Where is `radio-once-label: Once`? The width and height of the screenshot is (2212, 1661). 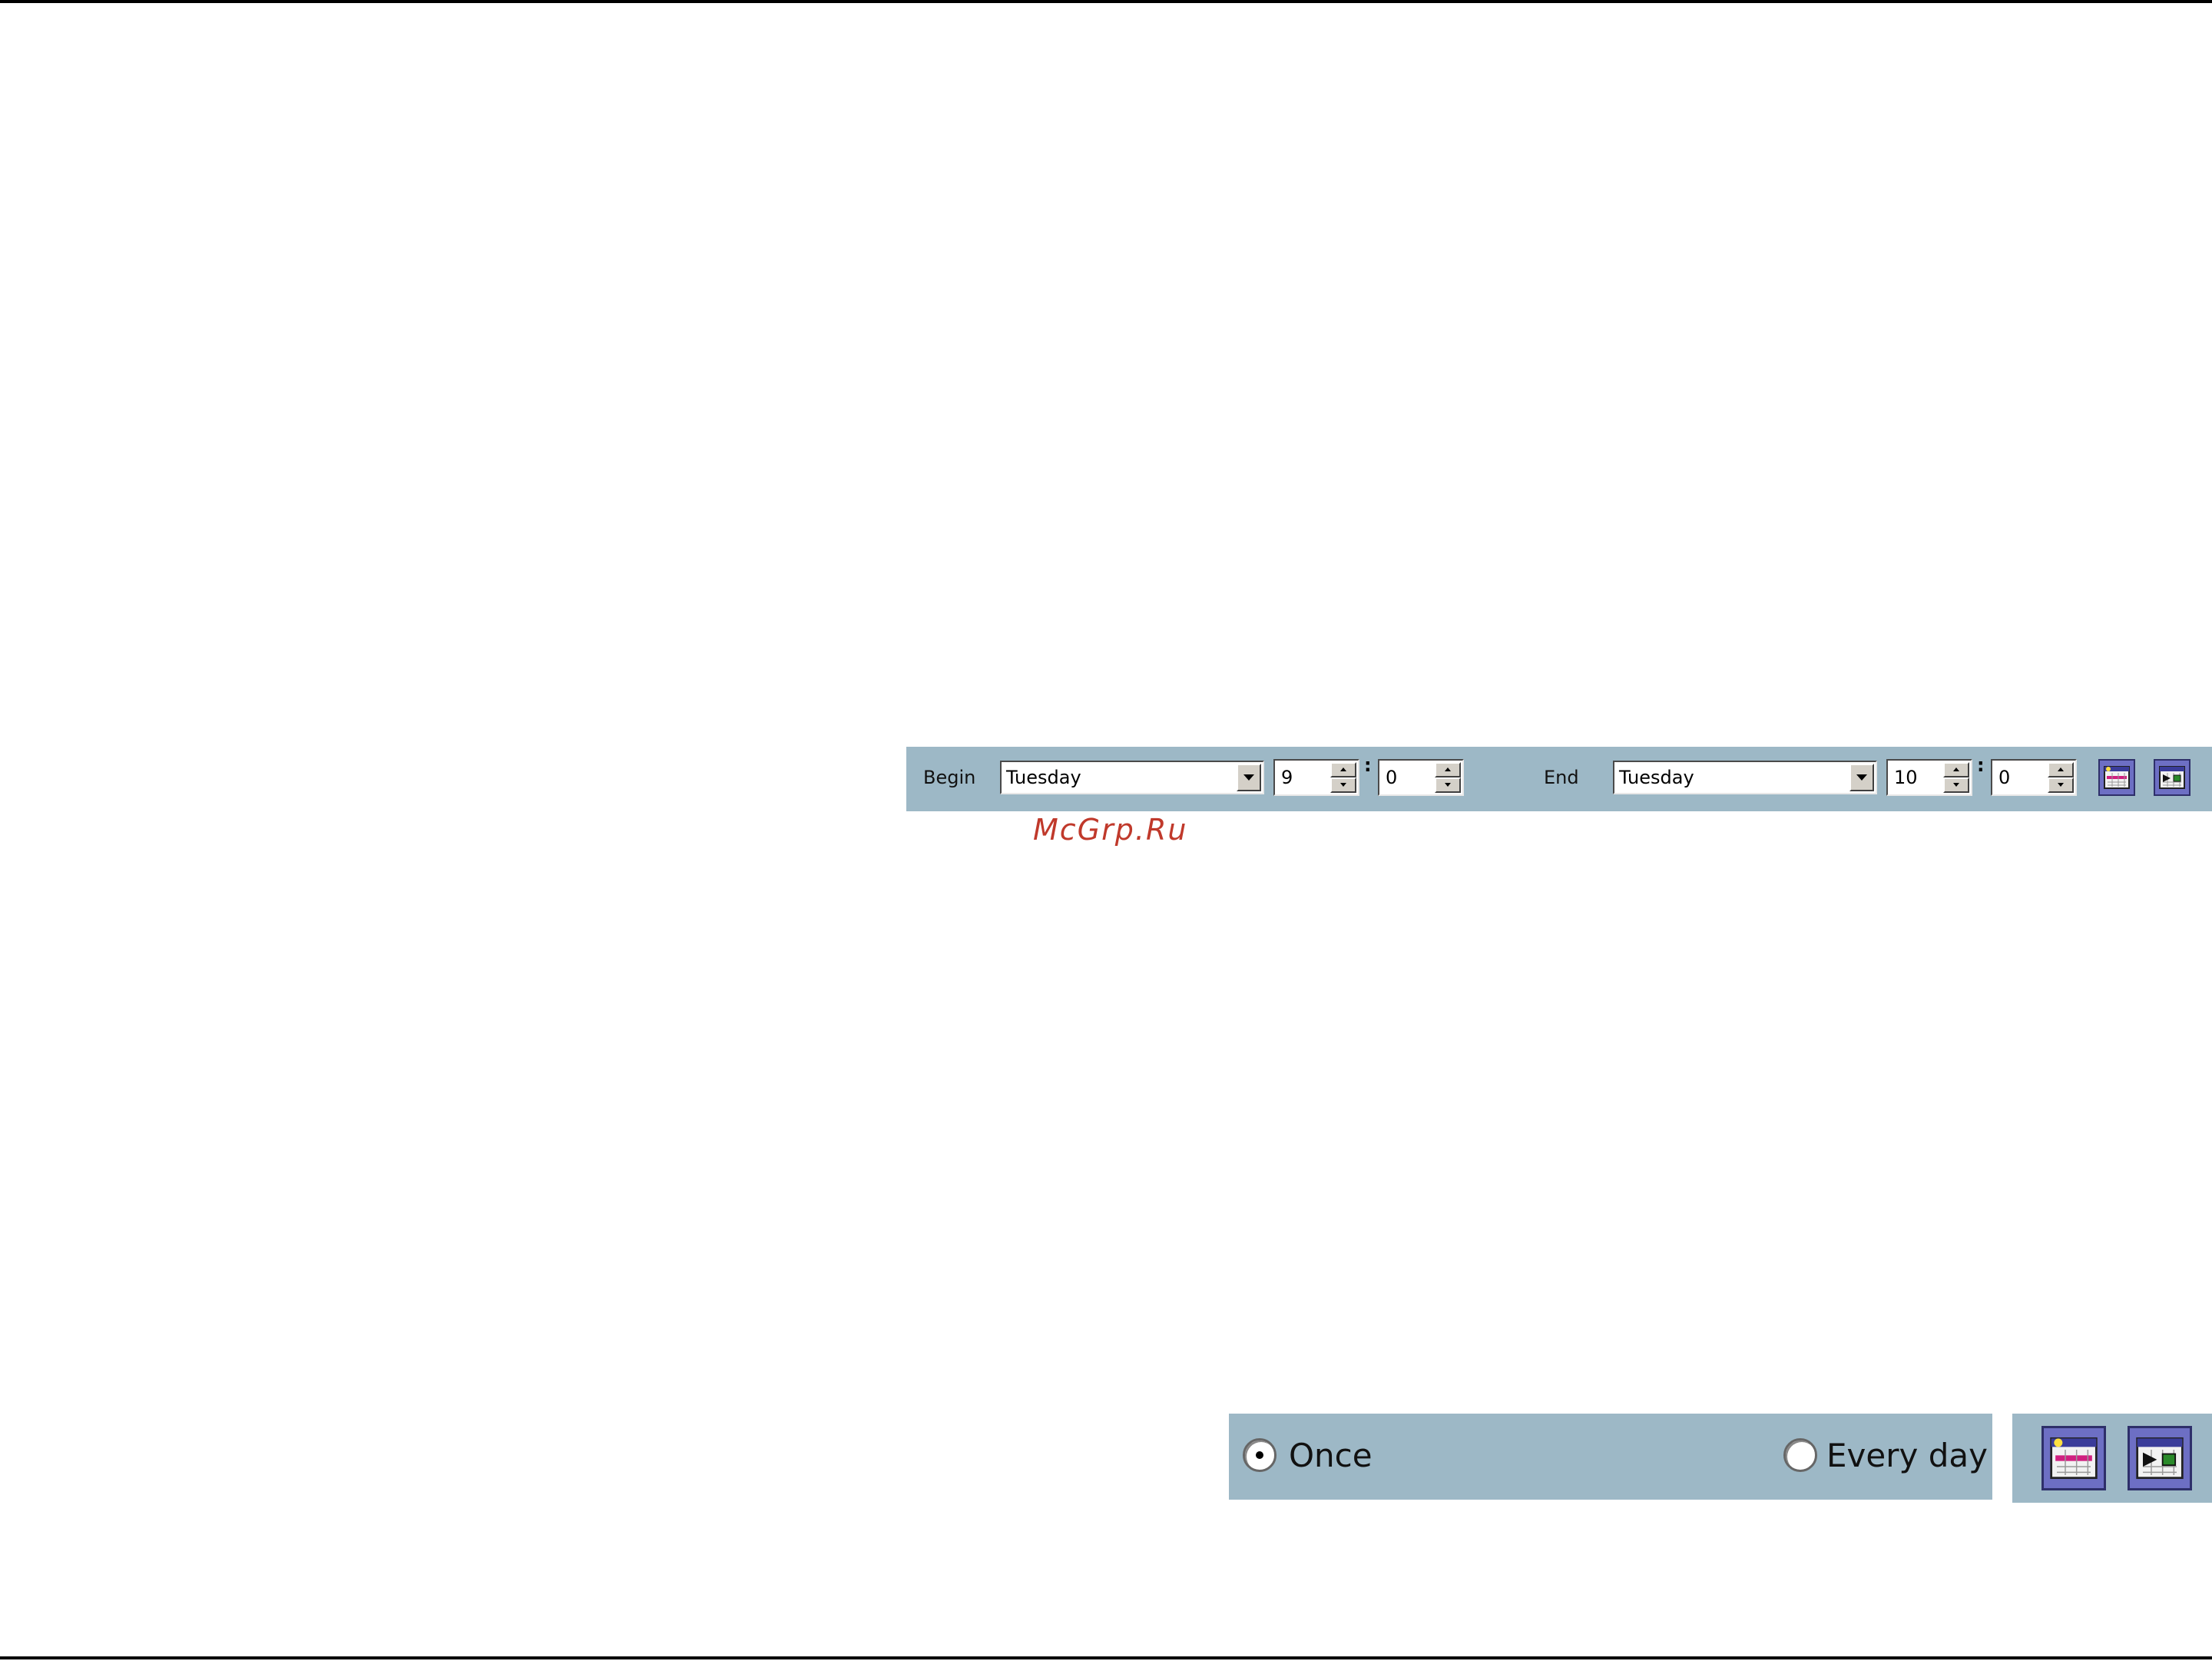 radio-once-label: Once is located at coordinates (1331, 1455).